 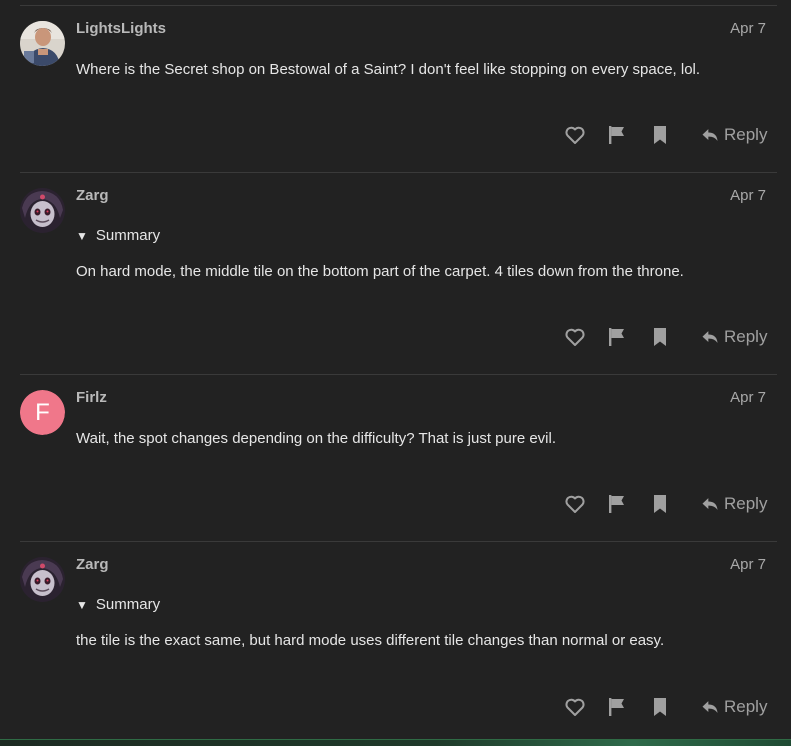 I want to click on post-username: LightsLights, so click(x=121, y=29).